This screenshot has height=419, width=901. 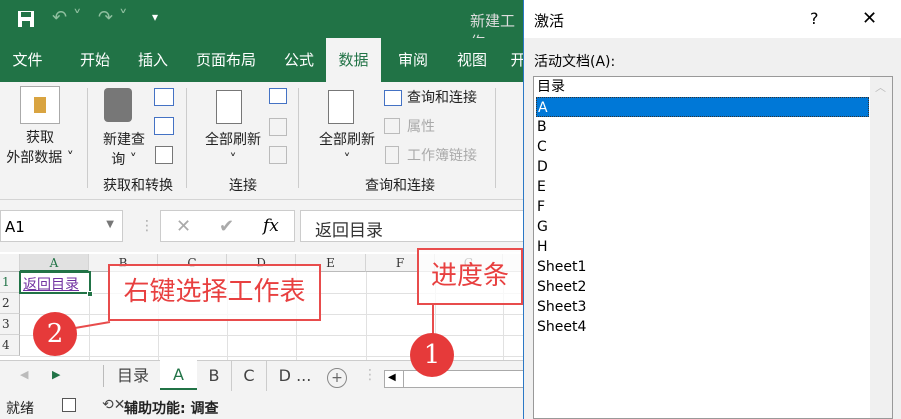 What do you see at coordinates (92, 325) in the screenshot?
I see `callout-2-line` at bounding box center [92, 325].